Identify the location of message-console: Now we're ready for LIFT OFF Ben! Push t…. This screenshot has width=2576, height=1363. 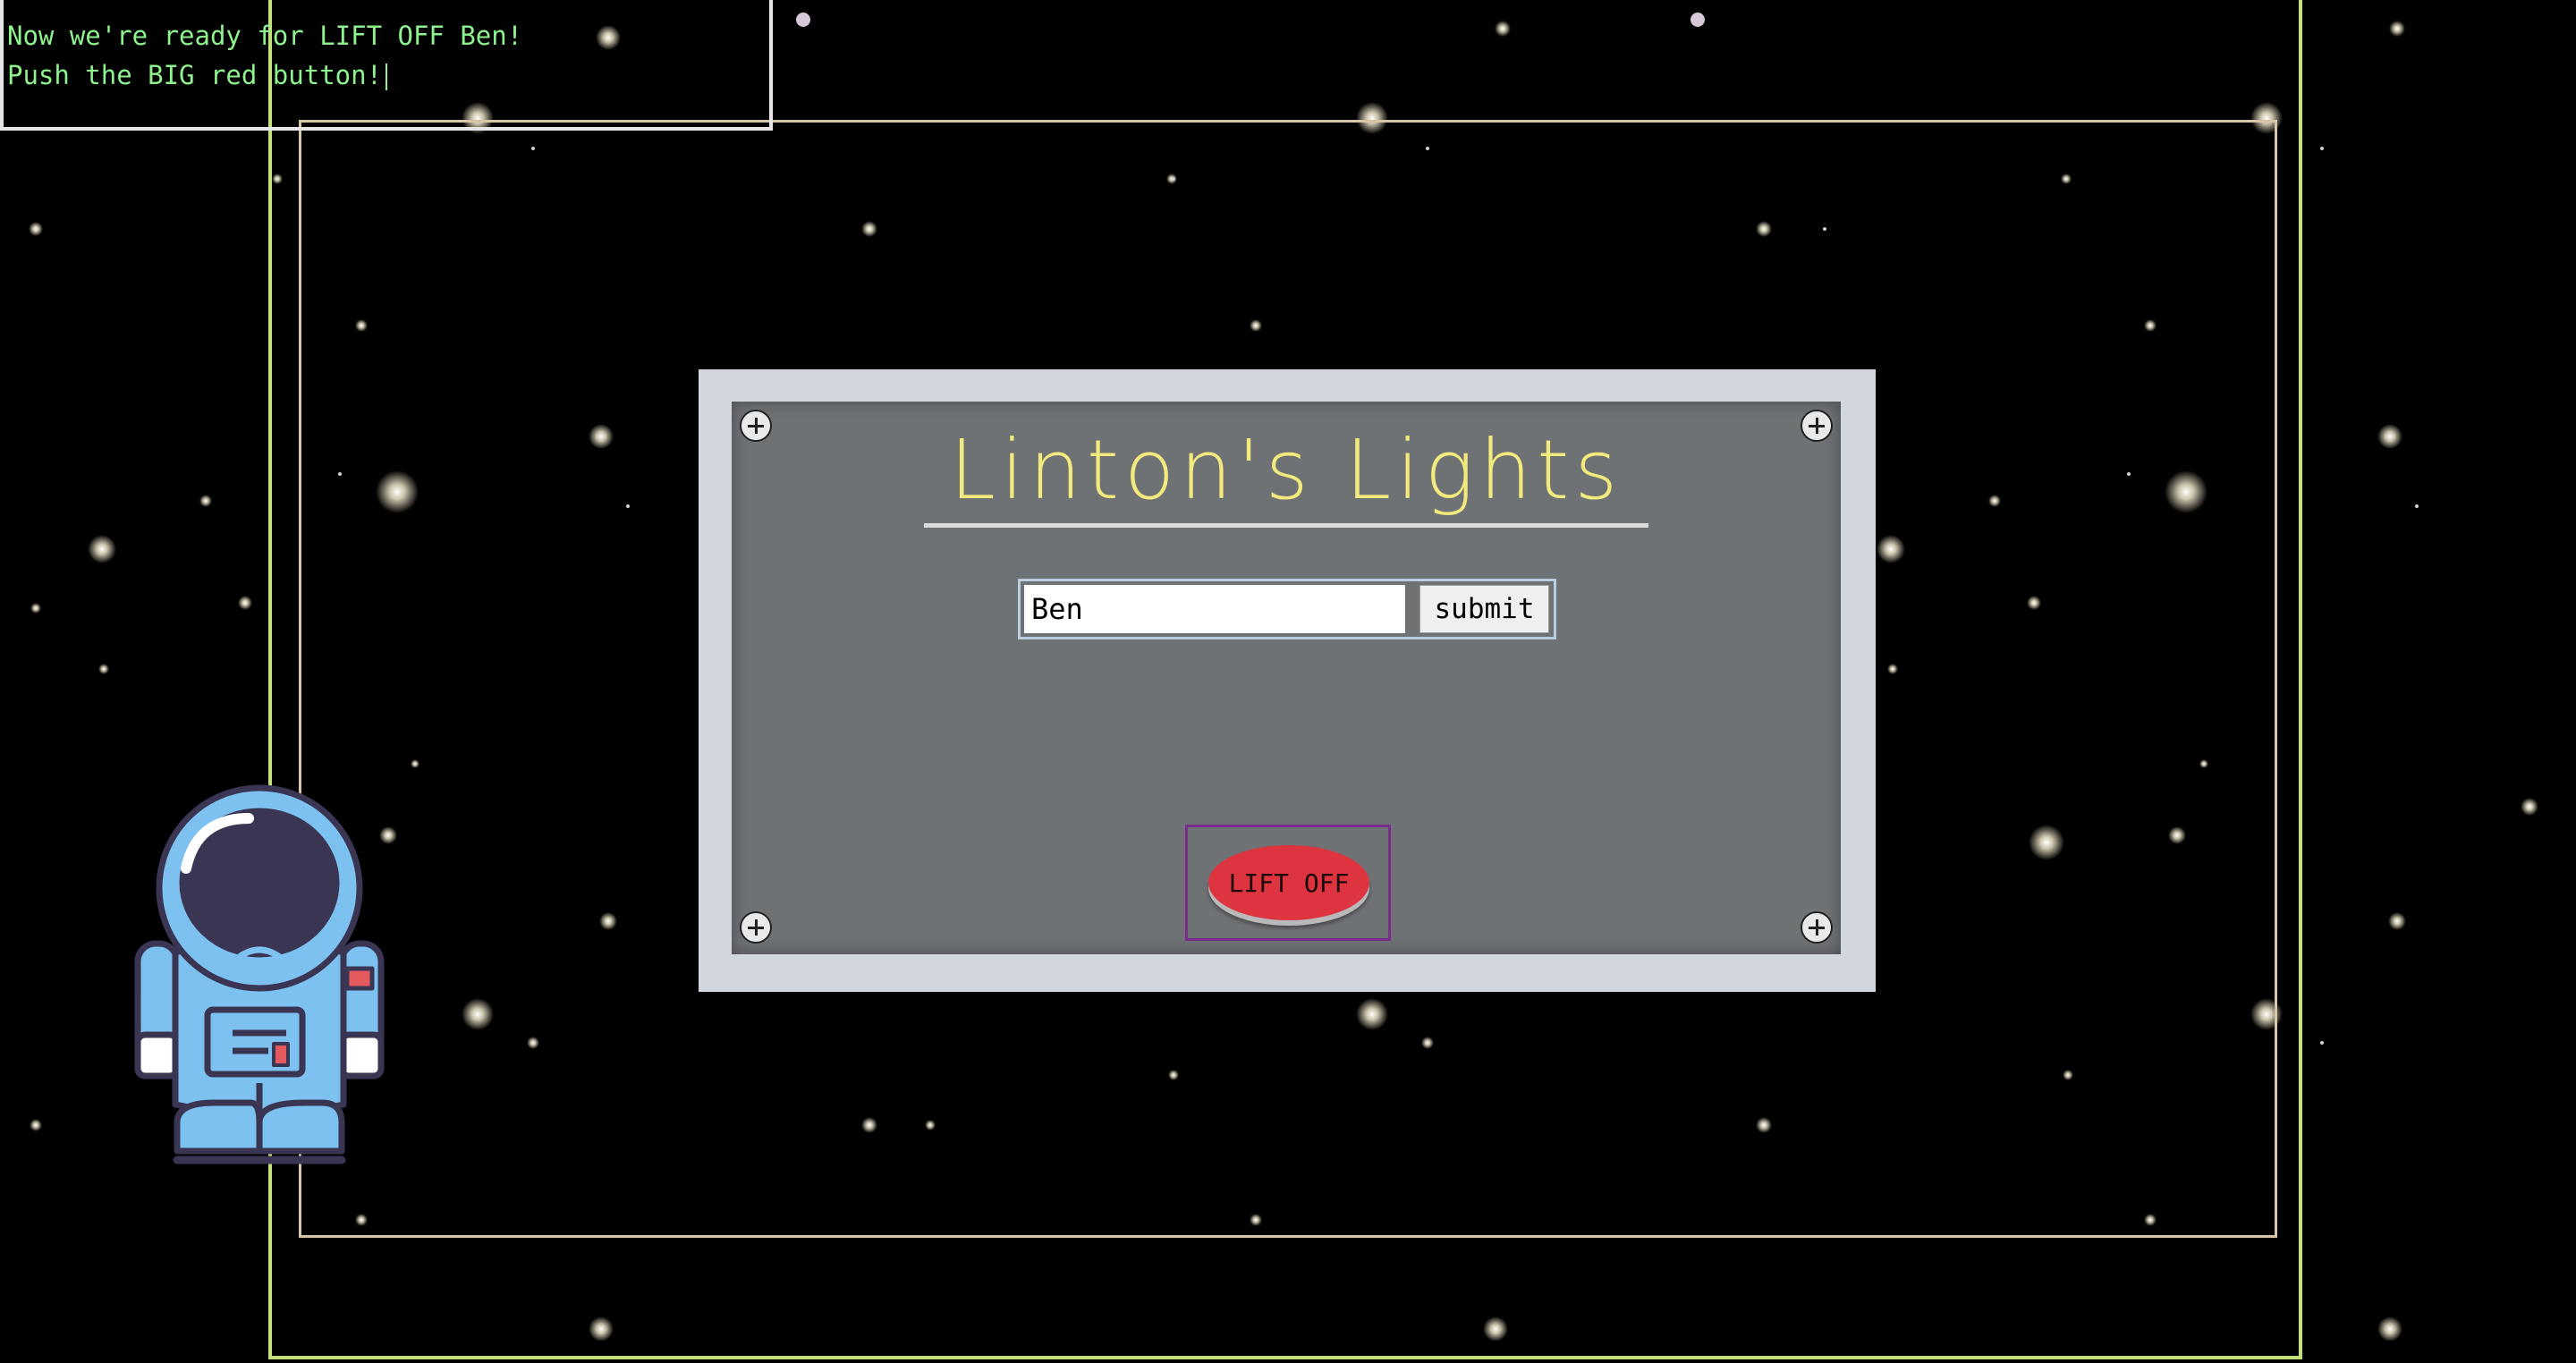
(386, 65).